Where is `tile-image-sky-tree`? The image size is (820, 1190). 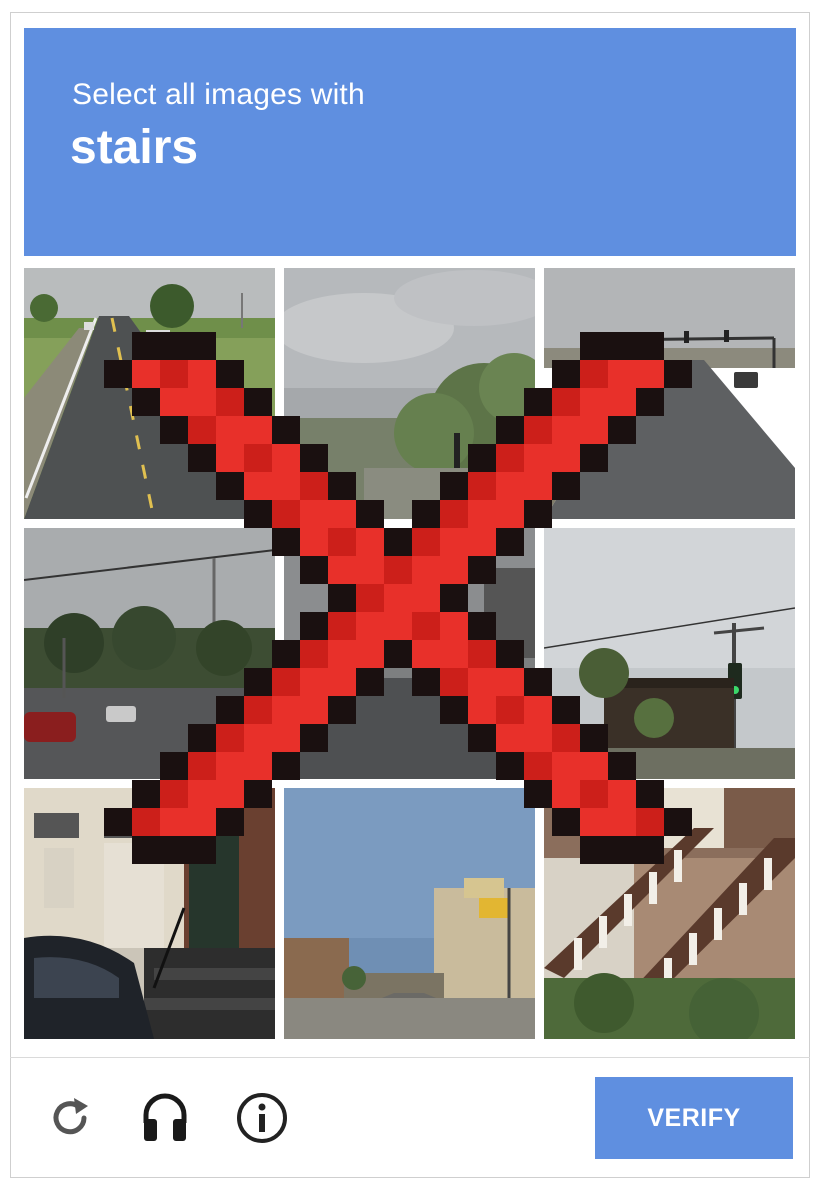 tile-image-sky-tree is located at coordinates (409, 393).